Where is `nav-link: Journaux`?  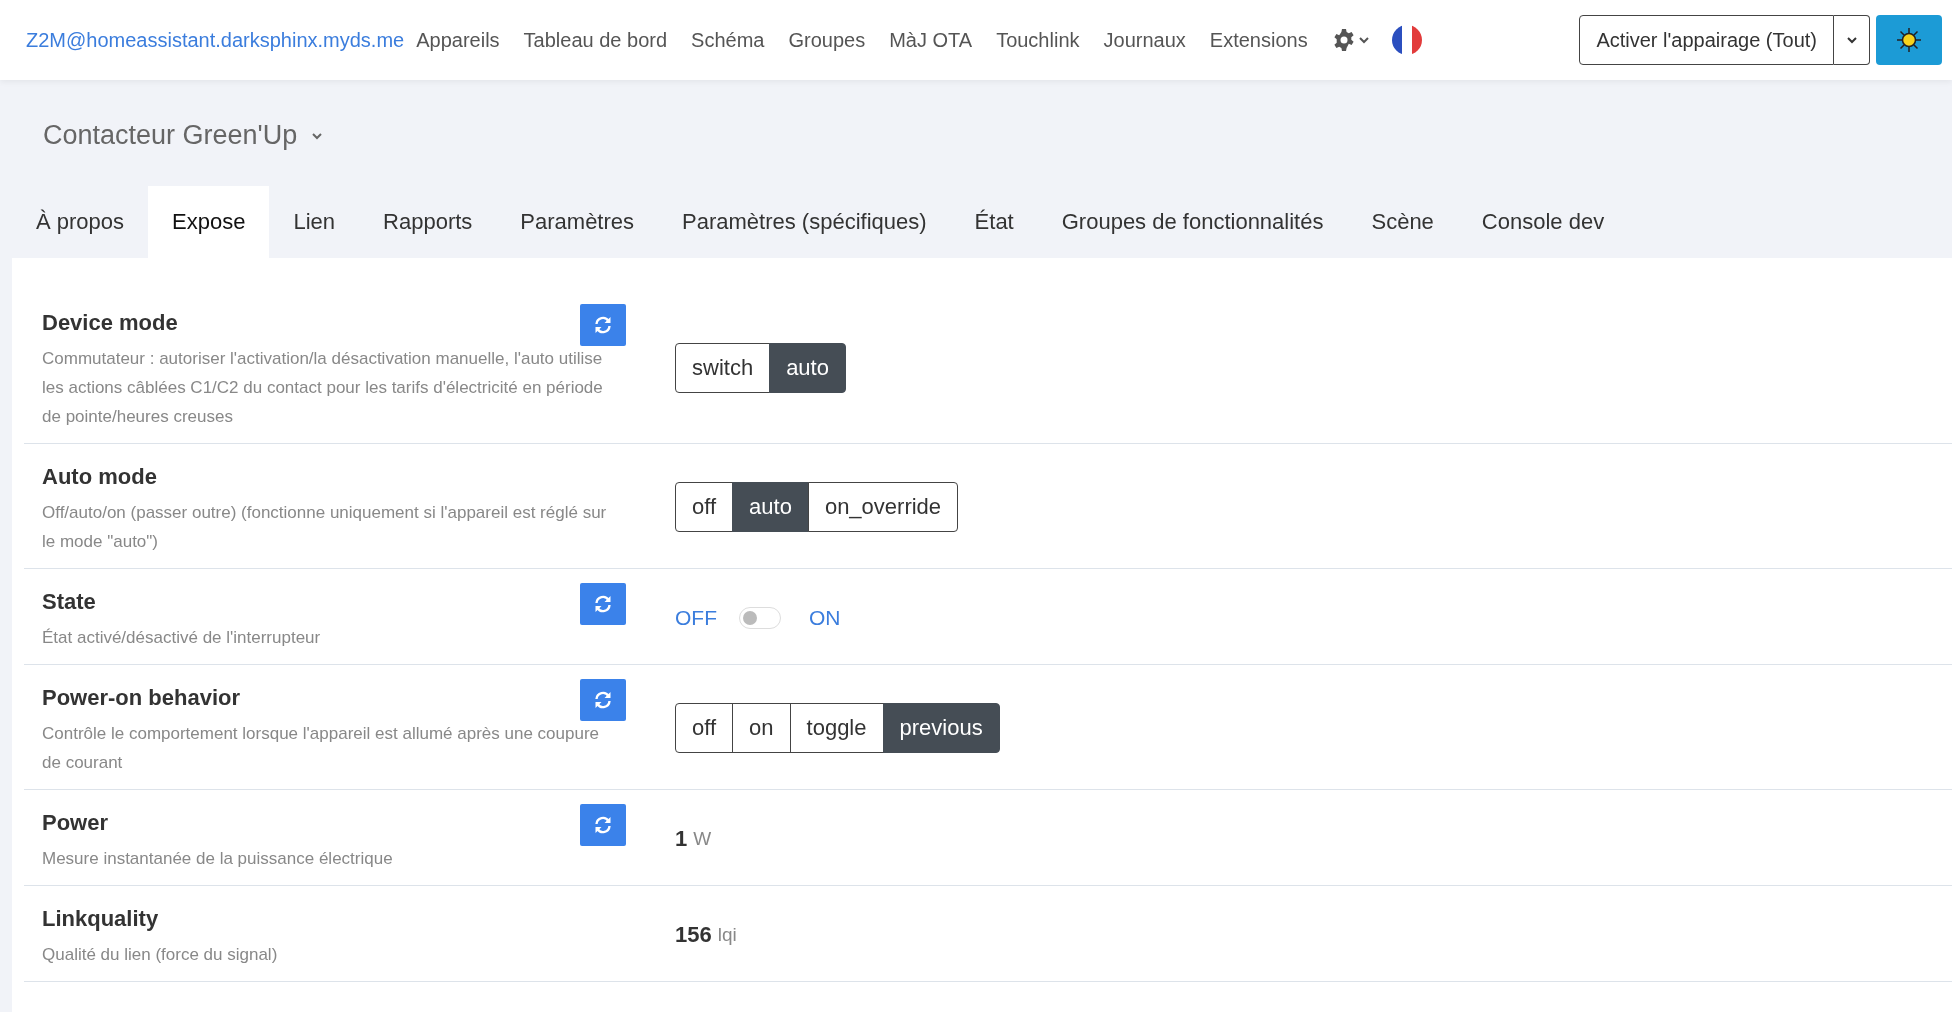 nav-link: Journaux is located at coordinates (1144, 40).